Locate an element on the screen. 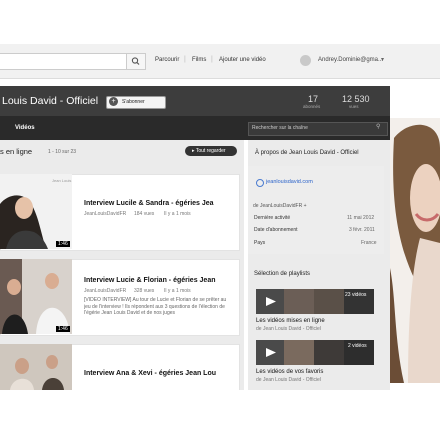 The image size is (440, 430). channel-search-placeholder: Rechercher sur la chaîne is located at coordinates (280, 128).